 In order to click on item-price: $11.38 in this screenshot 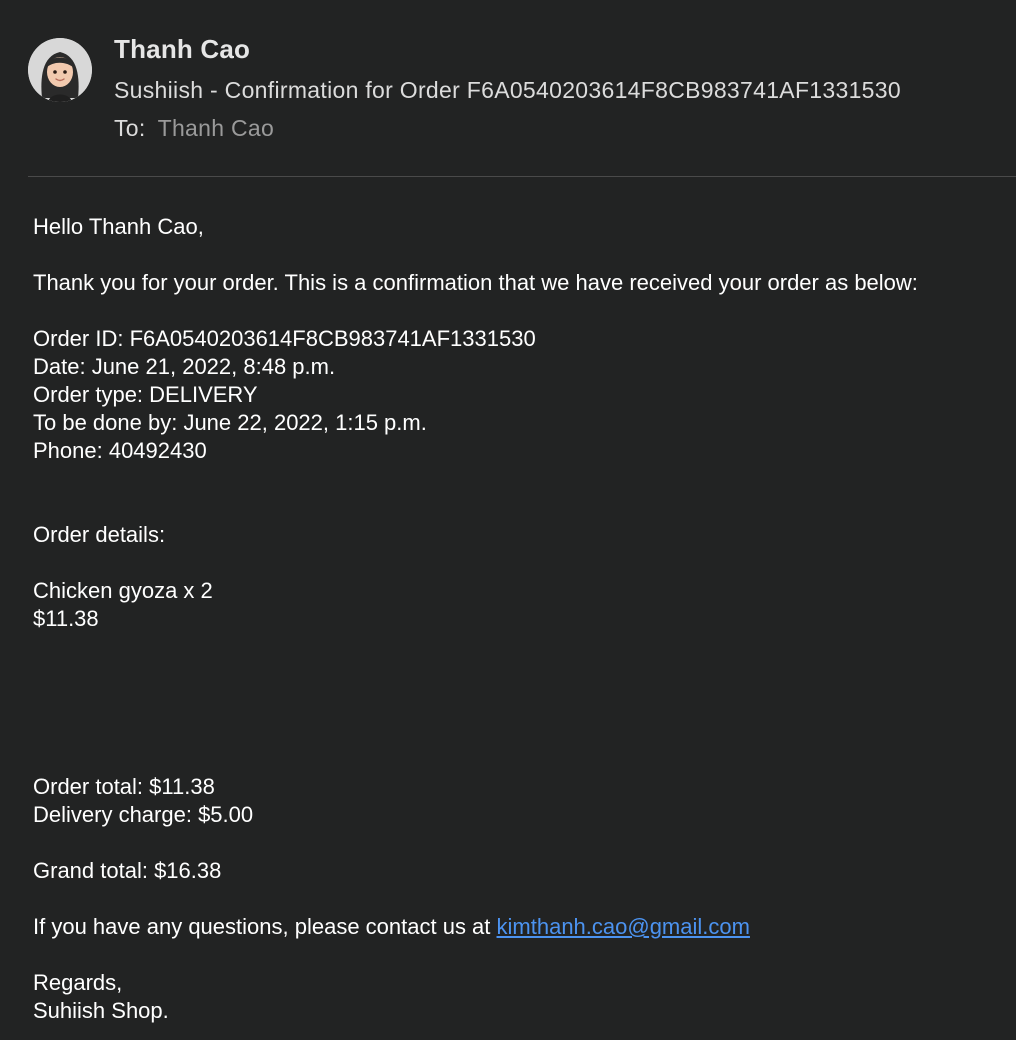, I will do `click(66, 618)`.